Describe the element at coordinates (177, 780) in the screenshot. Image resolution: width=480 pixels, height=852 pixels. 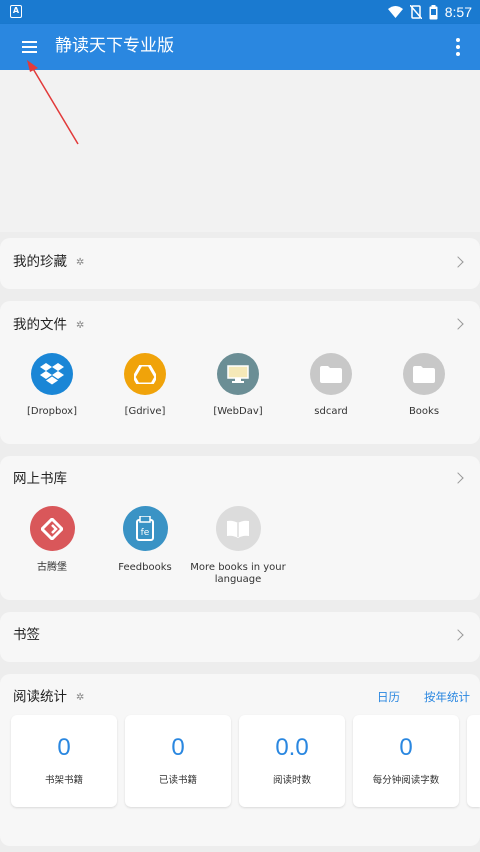
I see `stat-caption: 已读书籍` at that location.